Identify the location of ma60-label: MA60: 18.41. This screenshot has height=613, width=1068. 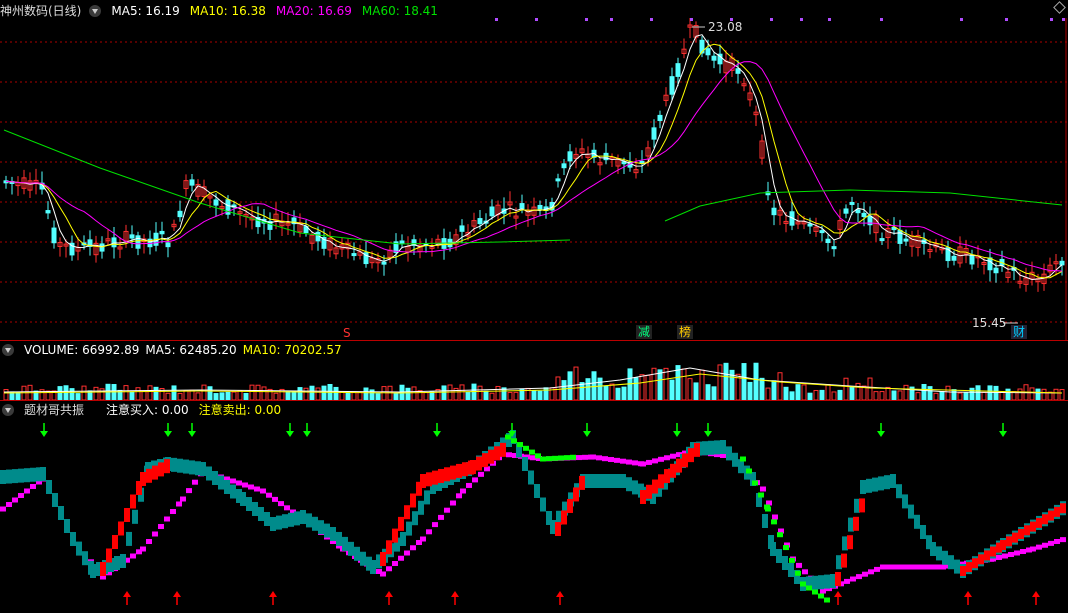
(399, 11).